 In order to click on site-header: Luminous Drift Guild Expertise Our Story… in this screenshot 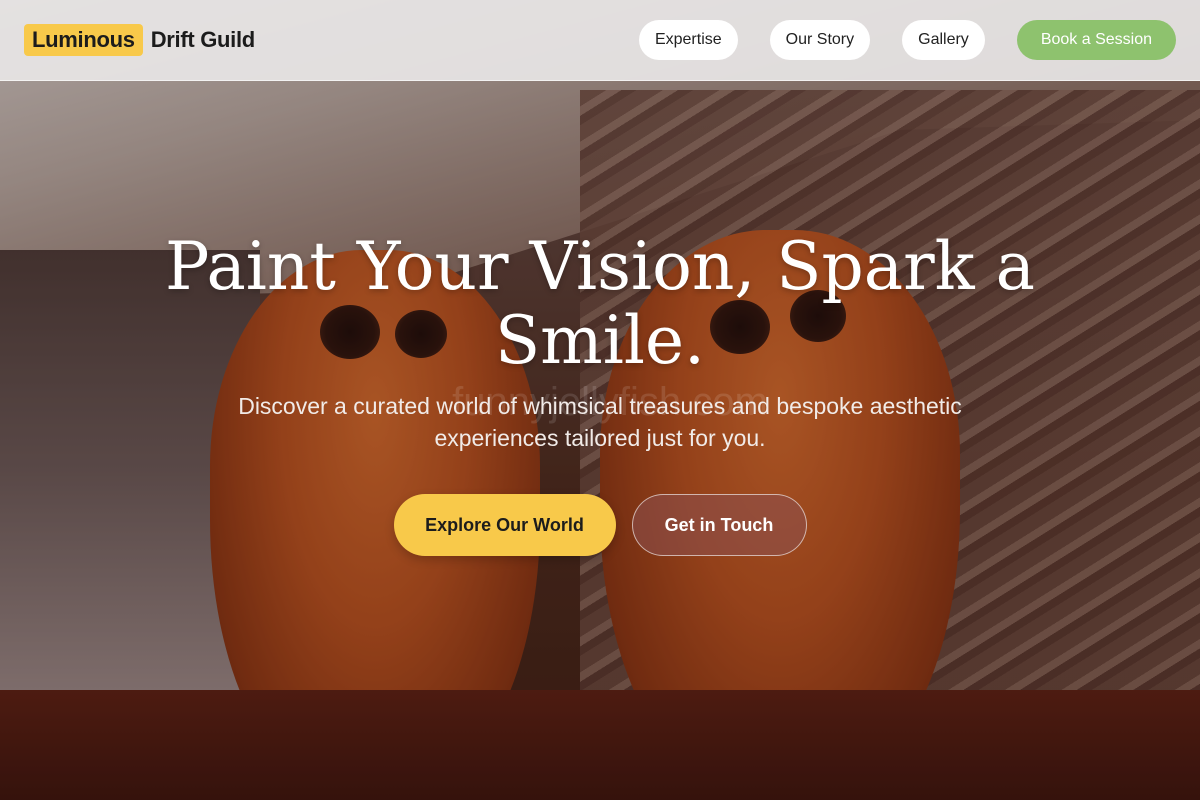, I will do `click(600, 40)`.